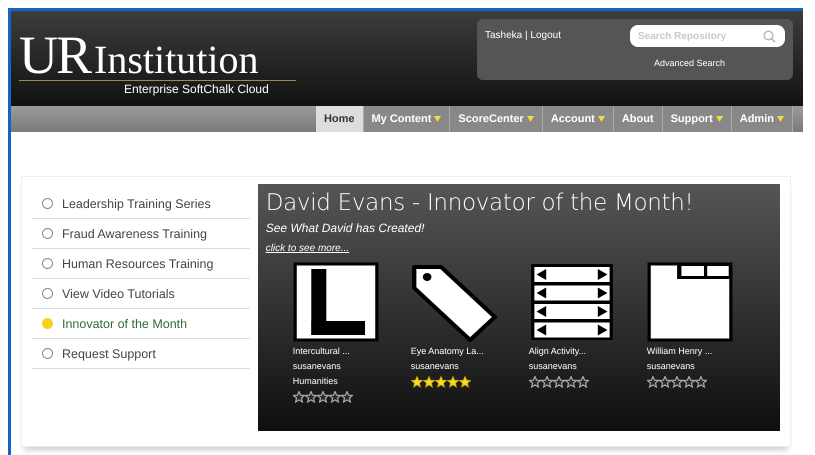  Describe the element at coordinates (689, 63) in the screenshot. I see `advanced-search-link: Advanced Search` at that location.